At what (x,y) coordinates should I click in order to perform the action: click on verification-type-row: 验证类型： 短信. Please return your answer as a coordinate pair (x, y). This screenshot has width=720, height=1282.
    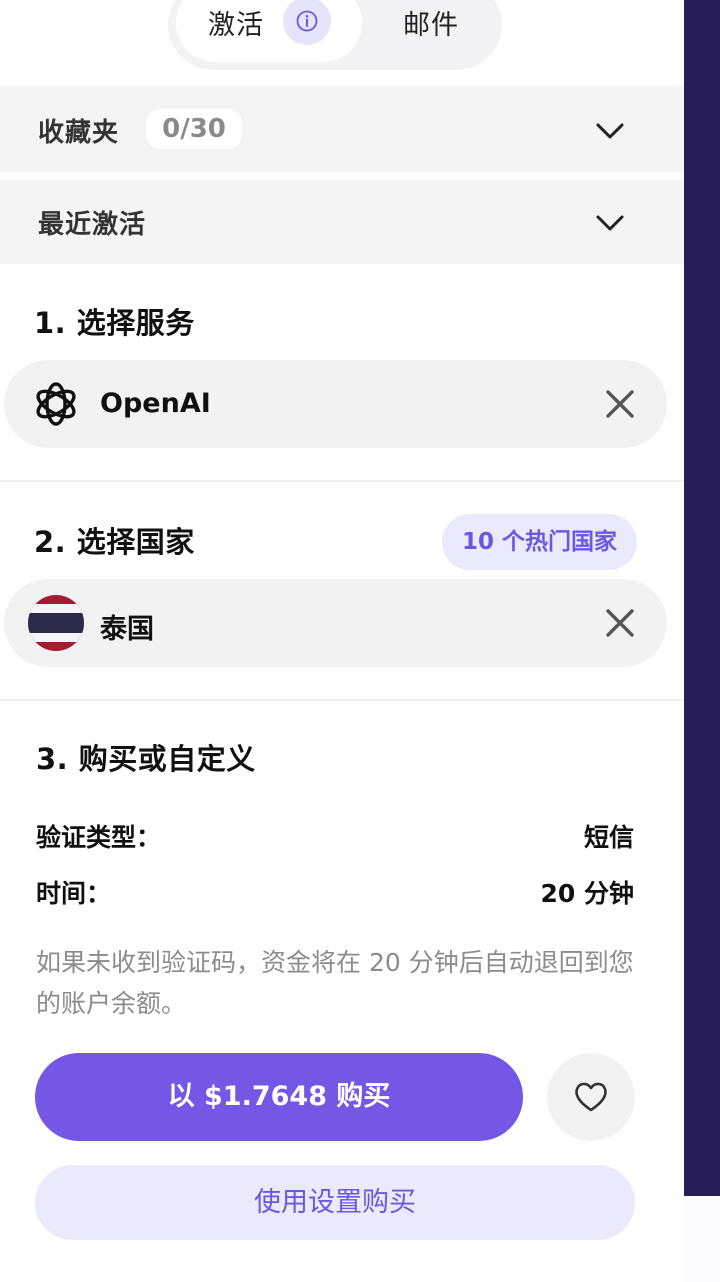
    Looking at the image, I should click on (335, 835).